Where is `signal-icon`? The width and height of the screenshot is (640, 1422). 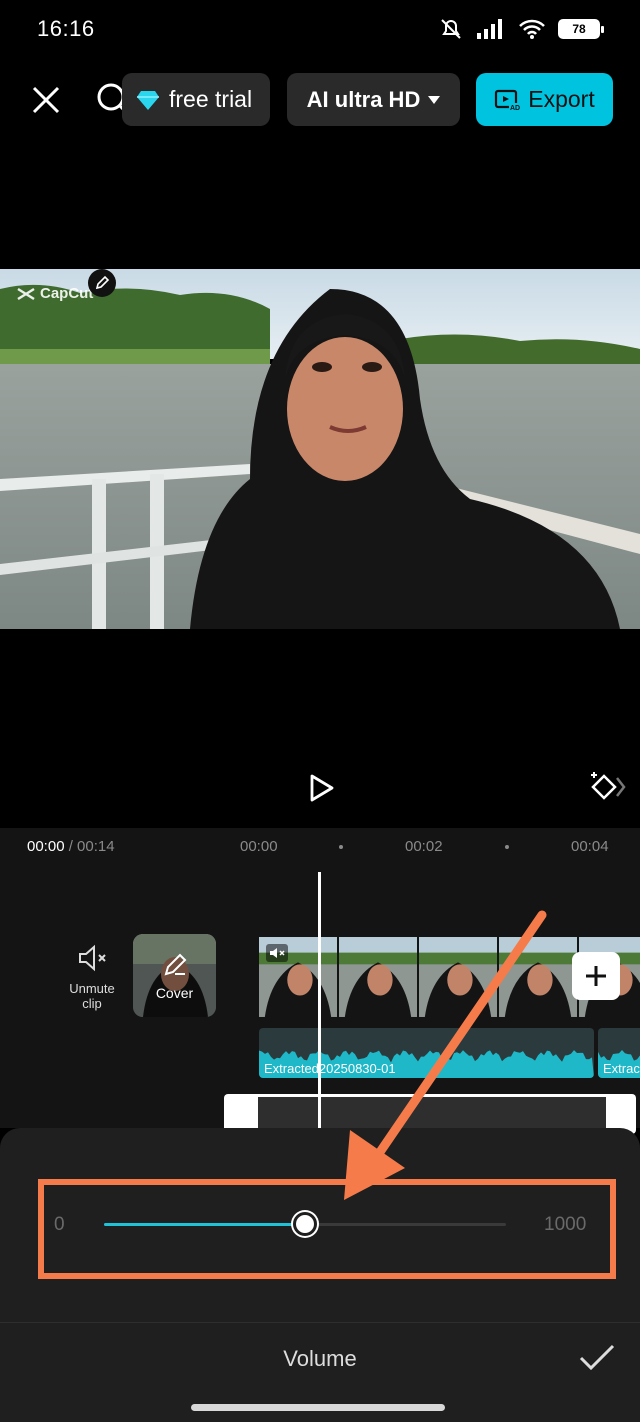
signal-icon is located at coordinates (489, 29).